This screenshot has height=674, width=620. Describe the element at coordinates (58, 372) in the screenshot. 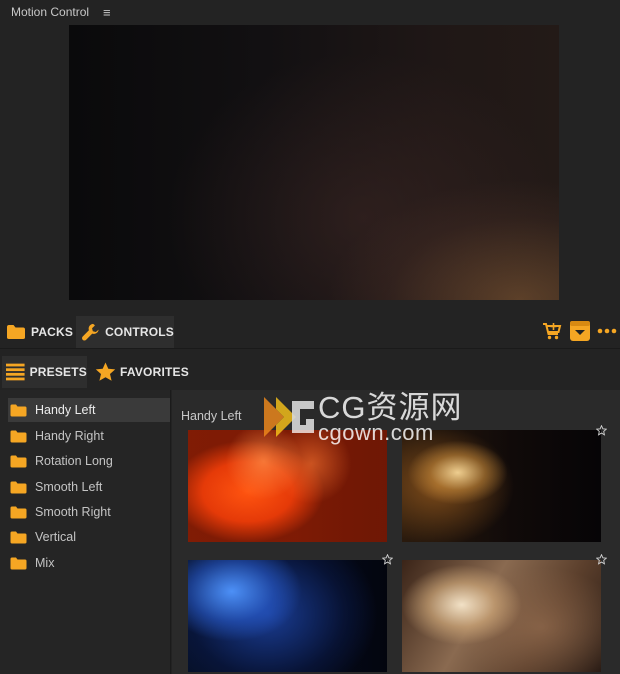

I see `tab-presets-label: PRESETS` at that location.